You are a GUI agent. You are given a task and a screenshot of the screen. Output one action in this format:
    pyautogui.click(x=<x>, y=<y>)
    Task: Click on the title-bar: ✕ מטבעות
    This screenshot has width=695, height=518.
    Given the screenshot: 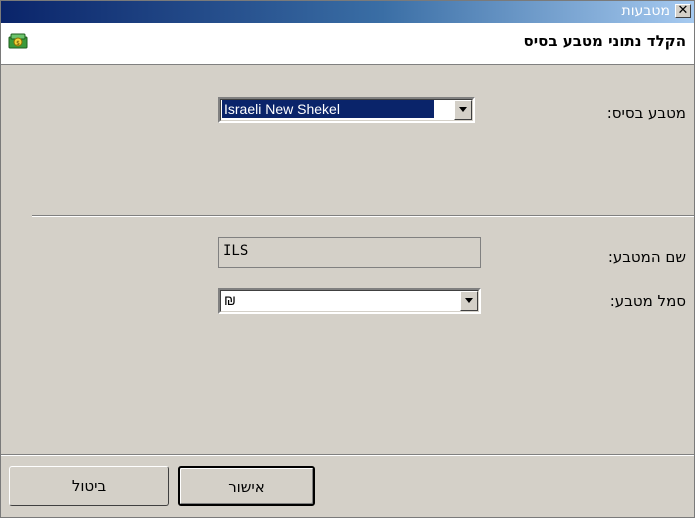 What is the action you would take?
    pyautogui.click(x=347, y=12)
    